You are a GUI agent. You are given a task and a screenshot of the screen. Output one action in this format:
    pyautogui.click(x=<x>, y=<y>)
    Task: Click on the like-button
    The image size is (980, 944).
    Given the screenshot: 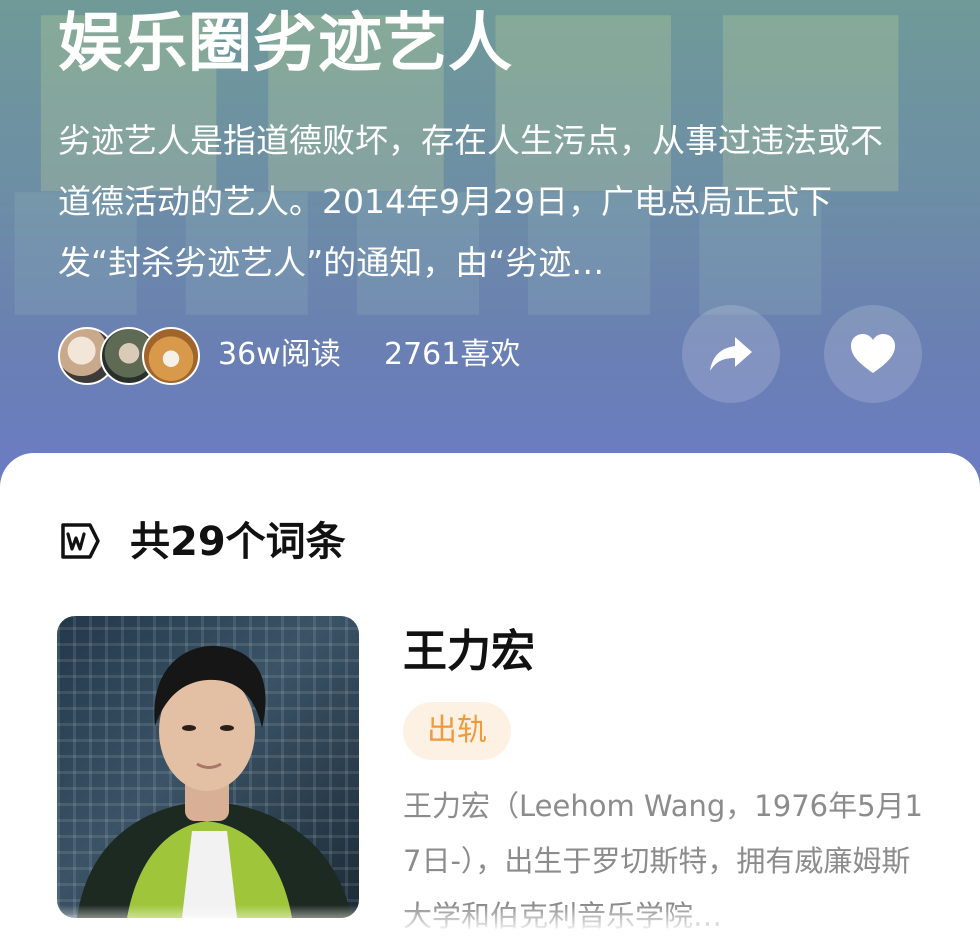 What is the action you would take?
    pyautogui.click(x=873, y=354)
    